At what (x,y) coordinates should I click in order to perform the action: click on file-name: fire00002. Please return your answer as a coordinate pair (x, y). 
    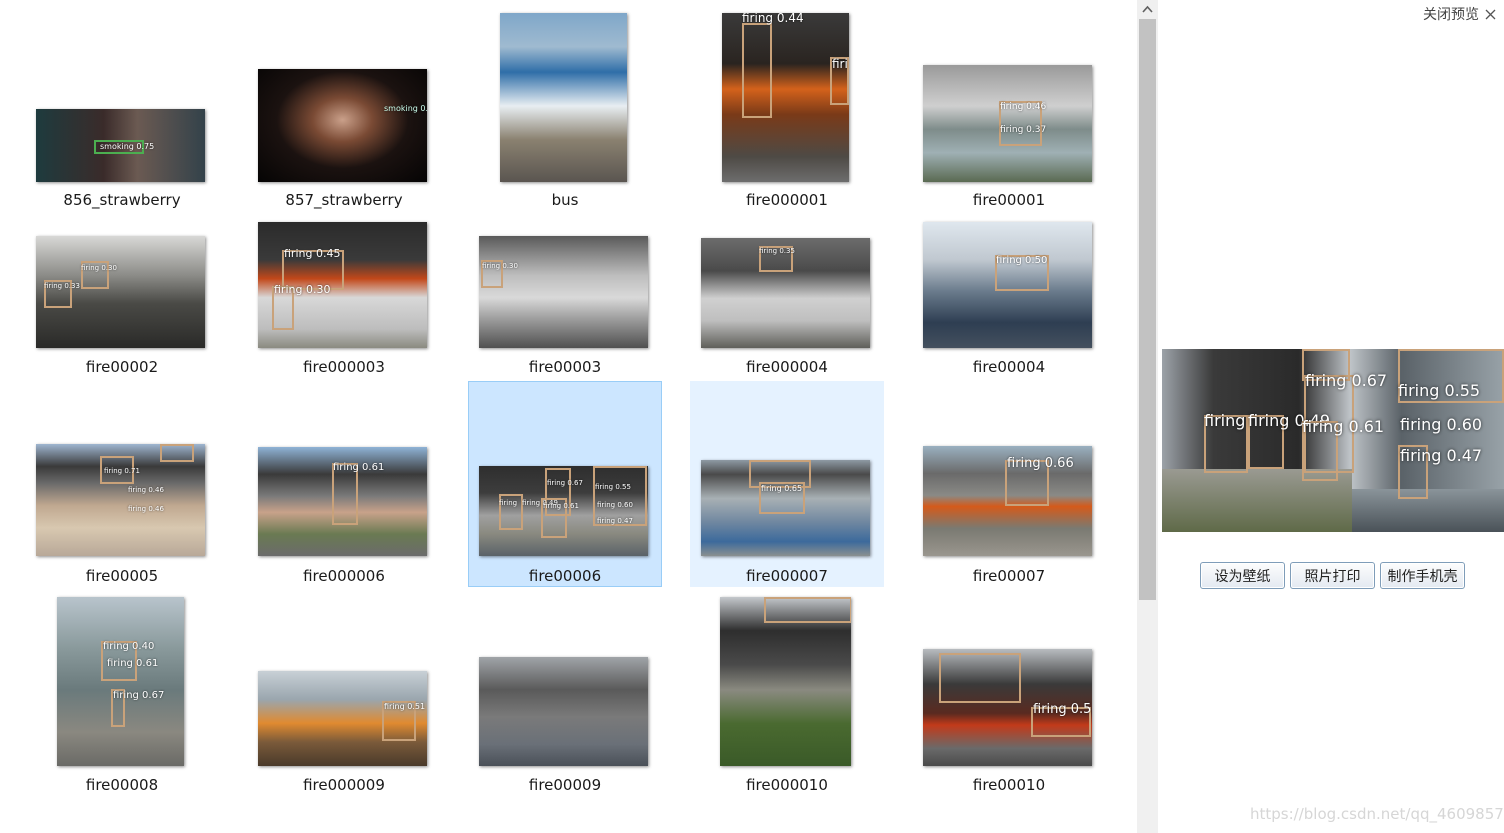
    Looking at the image, I should click on (122, 367).